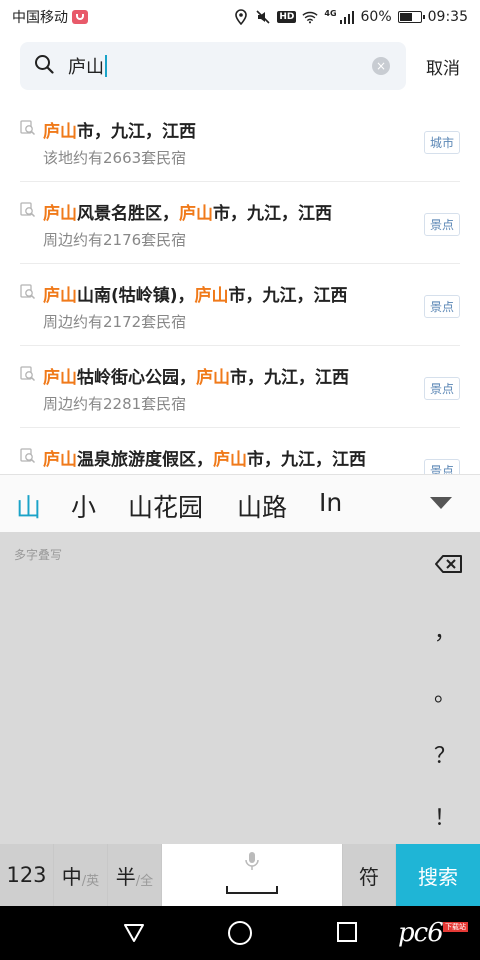 This screenshot has height=960, width=480. I want to click on result-item-1: 庐山市，九江，江西 该地约有2663套民宿 城市, so click(240, 141).